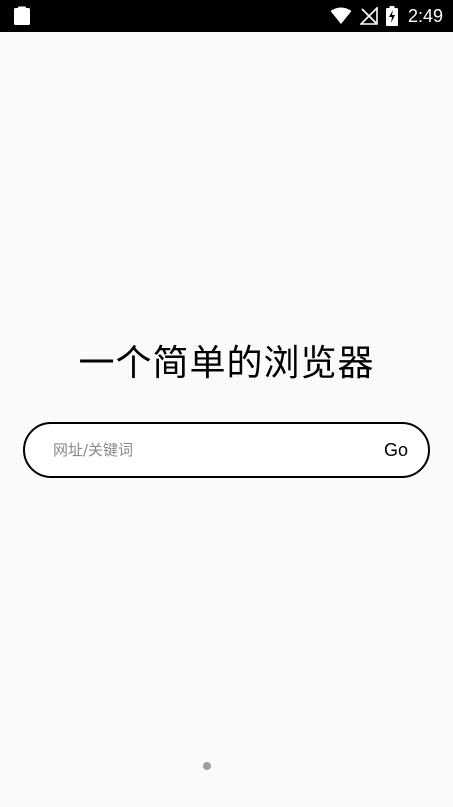 The image size is (453, 807). I want to click on page-indicator-dot, so click(207, 766).